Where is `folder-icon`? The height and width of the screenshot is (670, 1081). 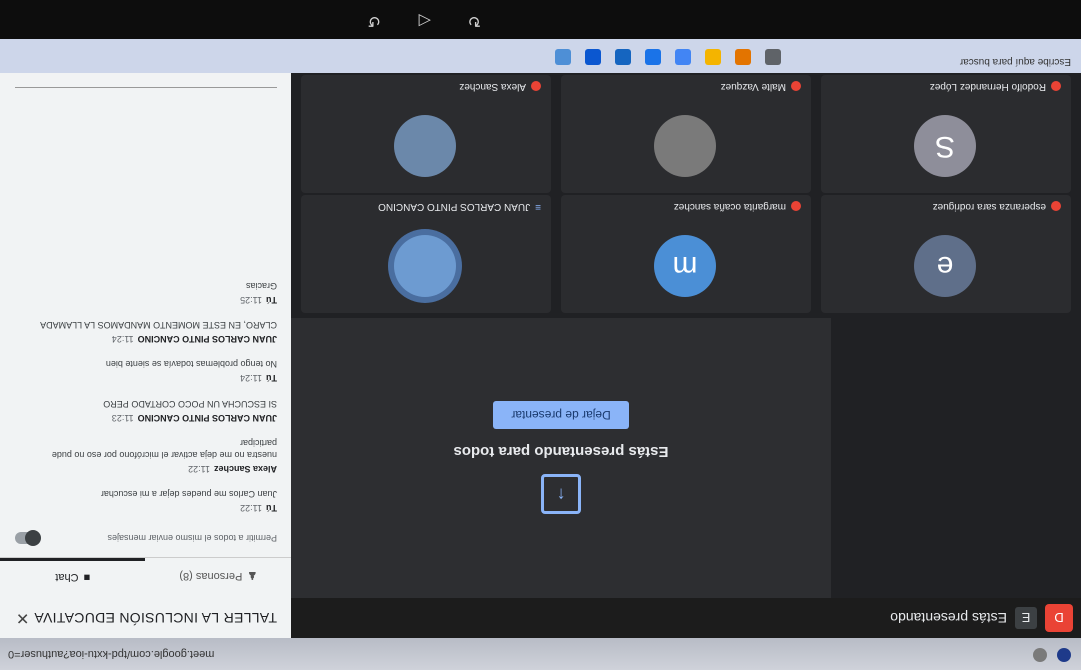 folder-icon is located at coordinates (713, 57).